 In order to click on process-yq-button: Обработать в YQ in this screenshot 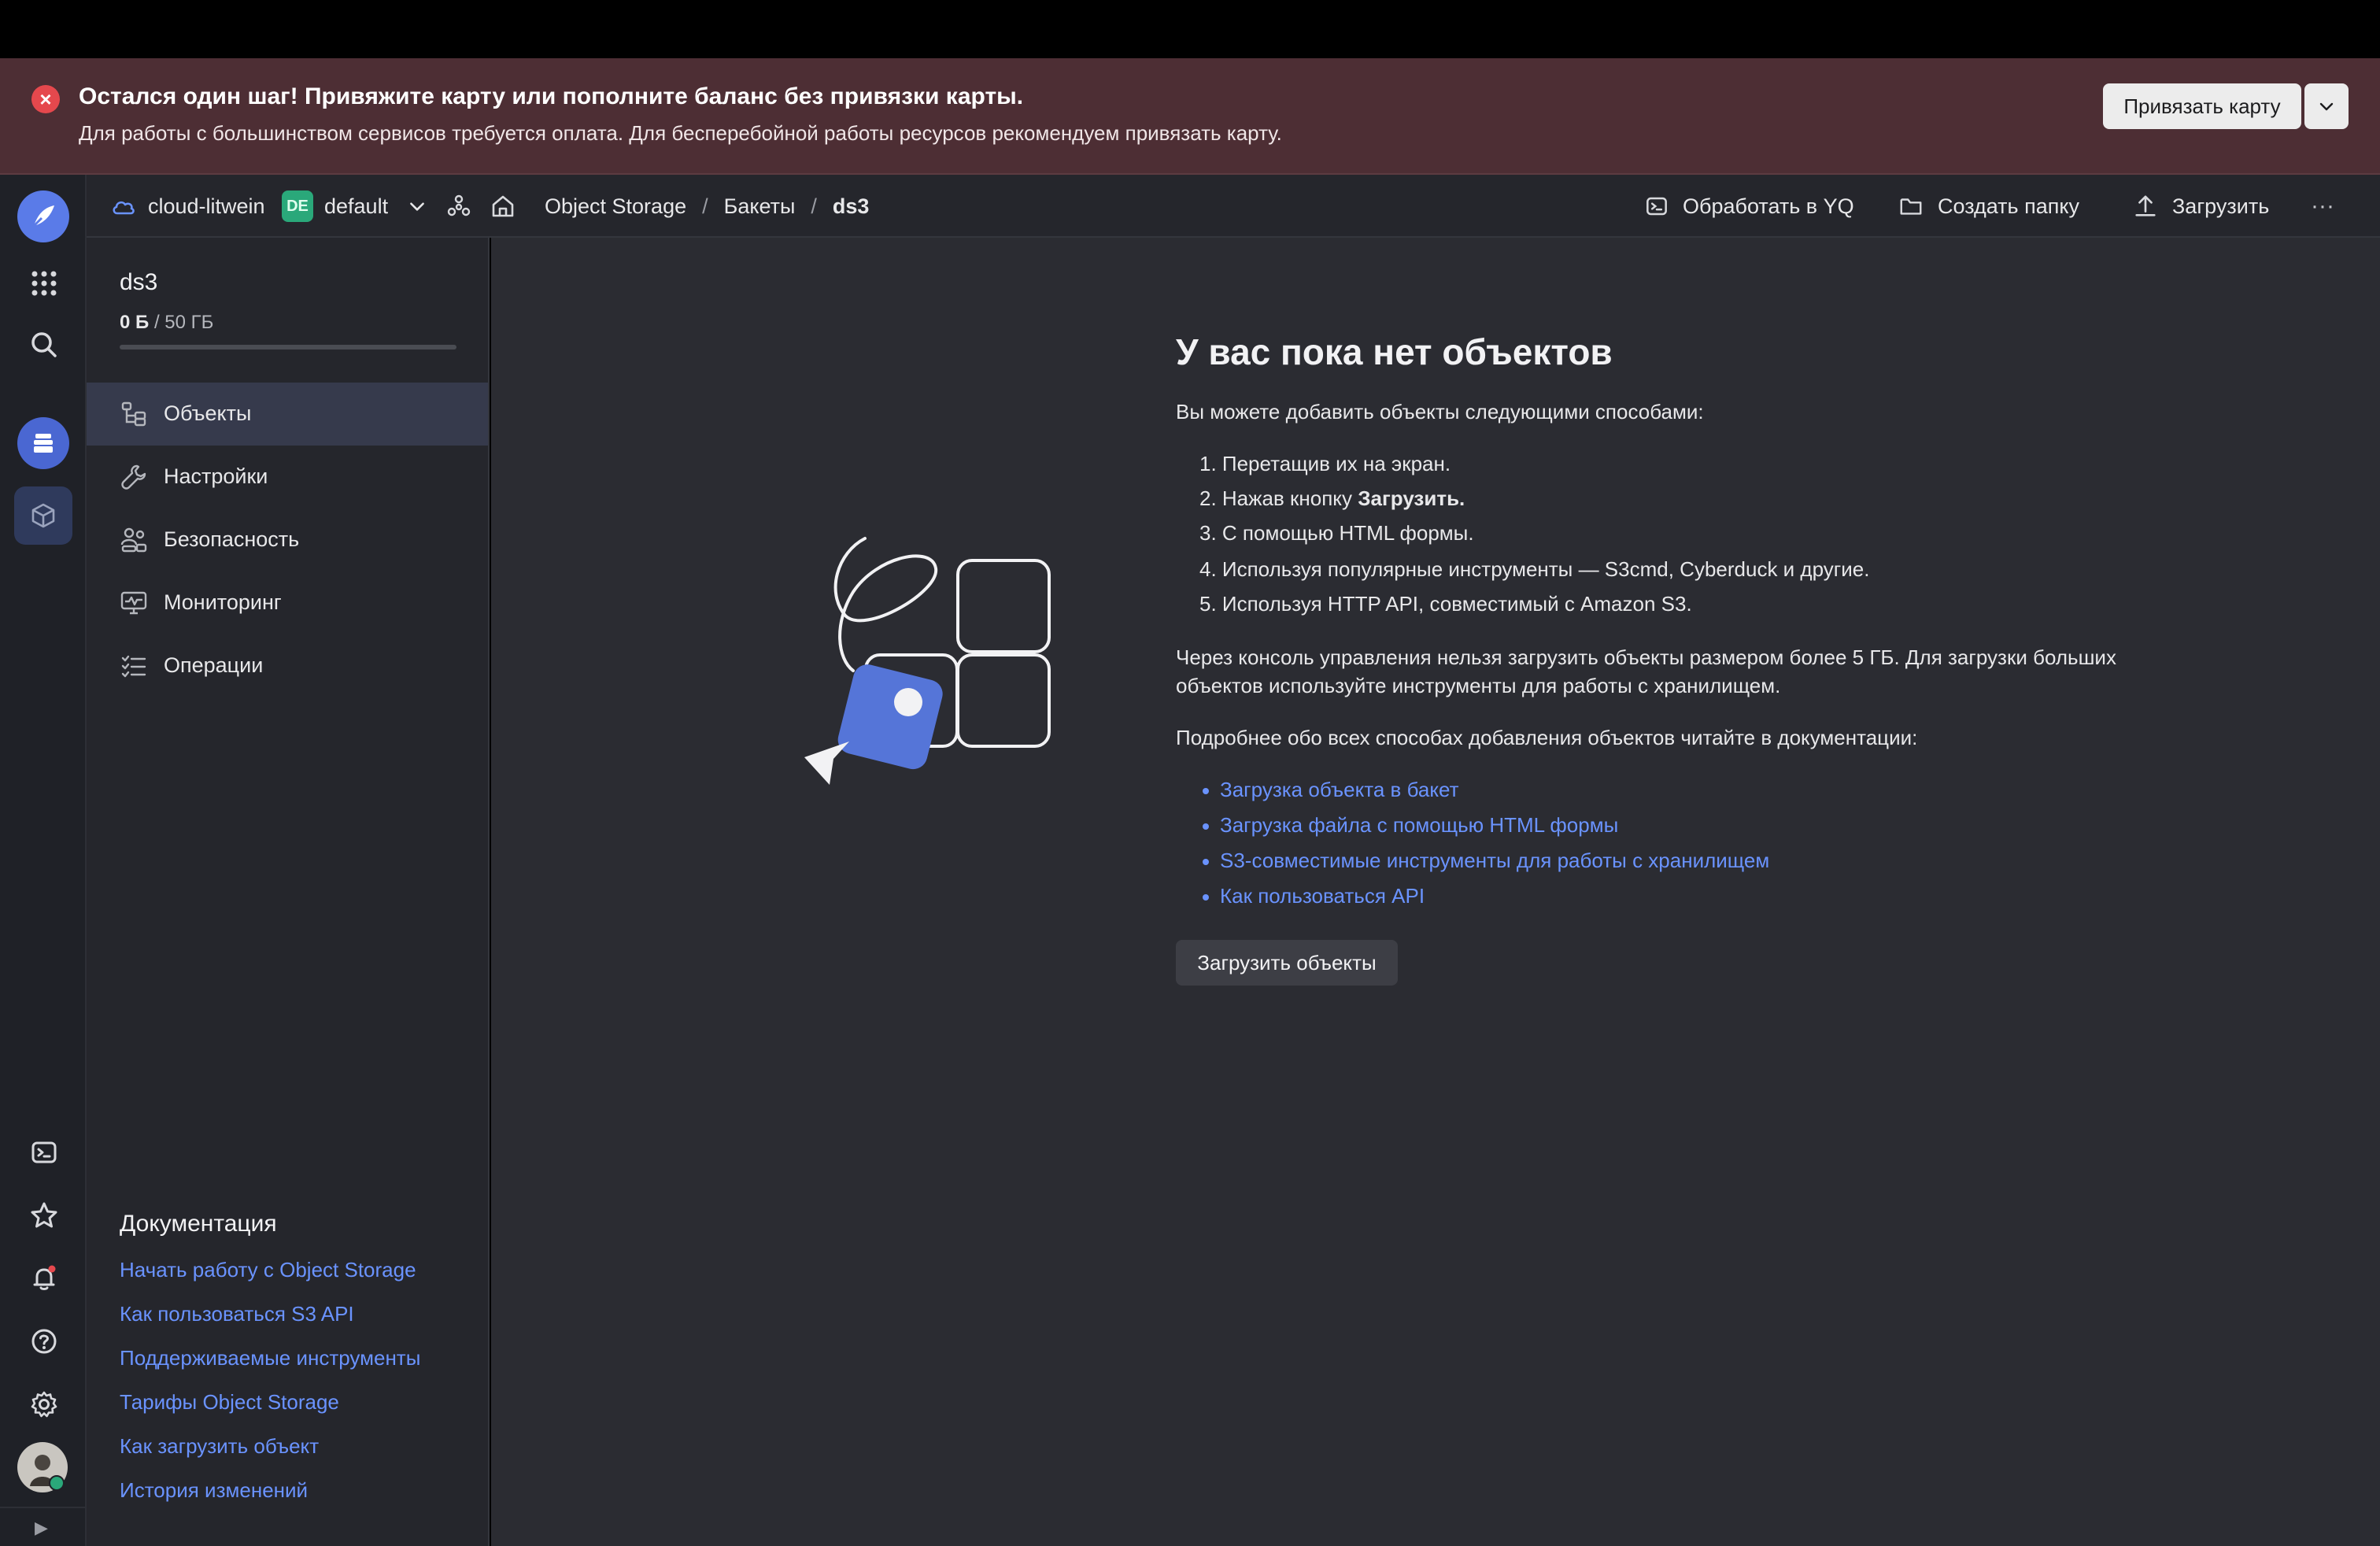, I will do `click(1750, 206)`.